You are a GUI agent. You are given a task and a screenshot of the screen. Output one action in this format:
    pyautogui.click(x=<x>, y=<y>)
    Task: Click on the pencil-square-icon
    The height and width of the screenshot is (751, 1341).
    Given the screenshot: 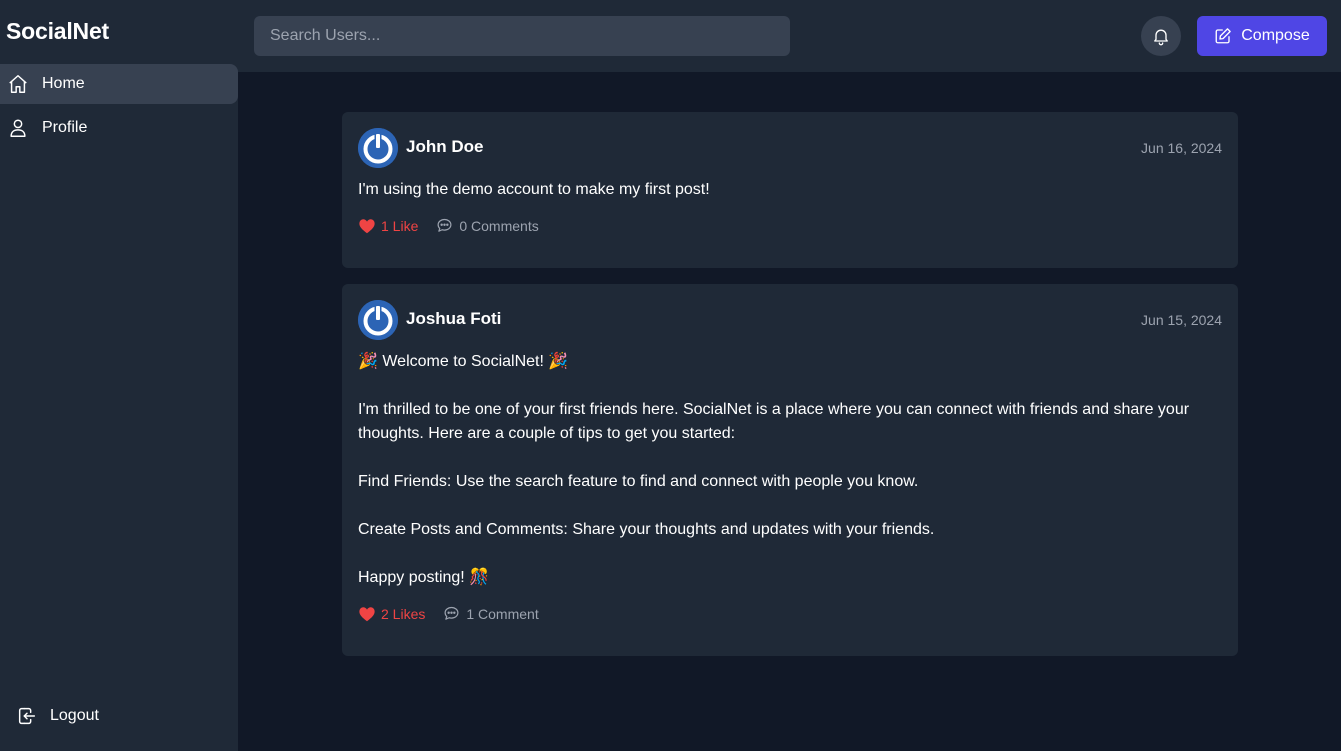 What is the action you would take?
    pyautogui.click(x=1223, y=36)
    